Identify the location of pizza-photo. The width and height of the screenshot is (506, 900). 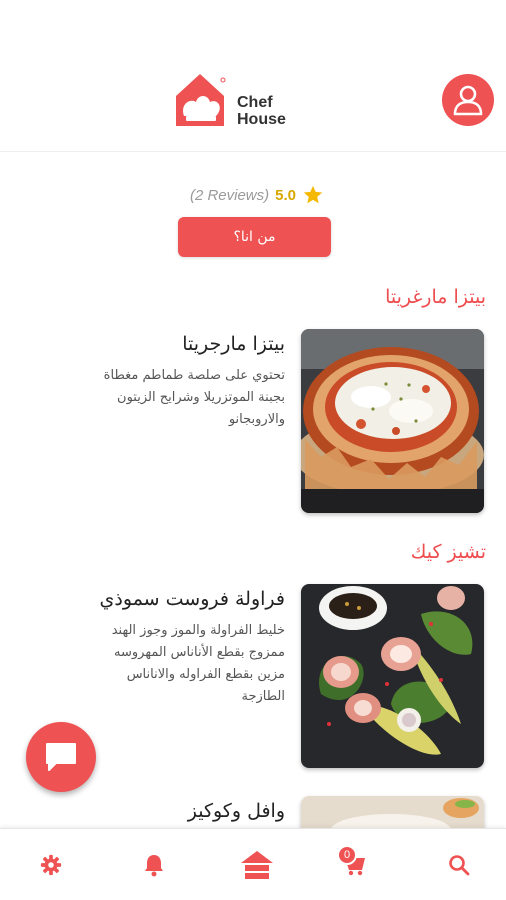
(392, 421).